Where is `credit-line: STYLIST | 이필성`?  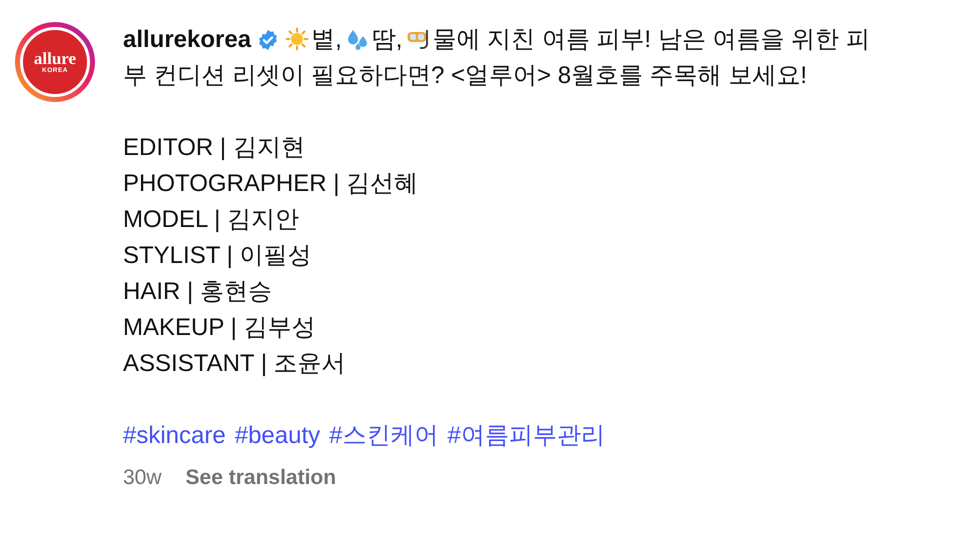
credit-line: STYLIST | 이필성 is located at coordinates (217, 256).